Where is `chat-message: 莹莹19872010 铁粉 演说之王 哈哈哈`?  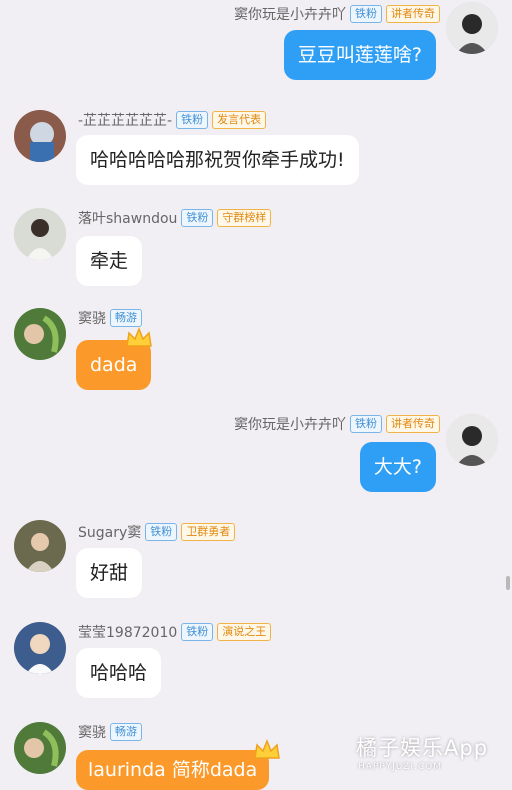 chat-message: 莹莹19872010 铁粉 演说之王 哈哈哈 is located at coordinates (256, 662).